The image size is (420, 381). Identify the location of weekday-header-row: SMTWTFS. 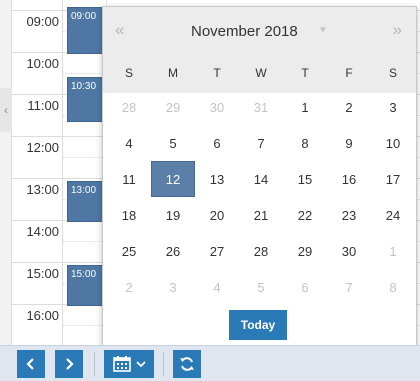
(259, 75).